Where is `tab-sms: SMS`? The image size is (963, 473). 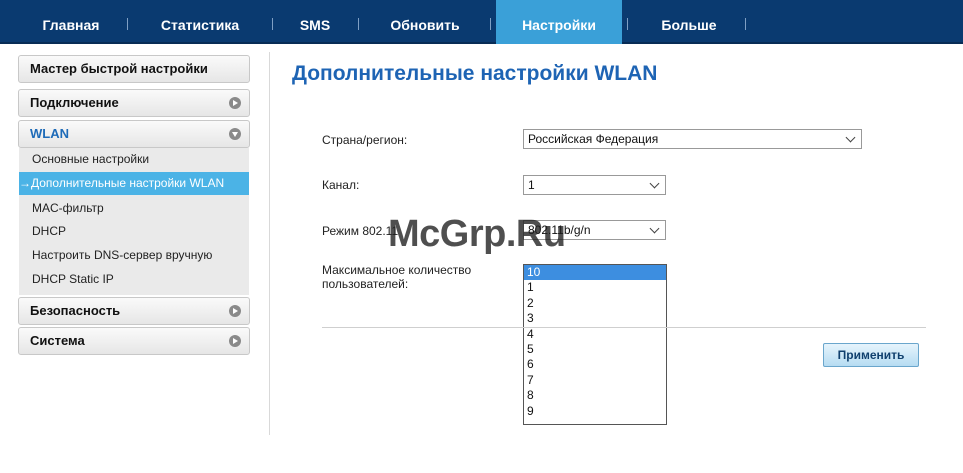
tab-sms: SMS is located at coordinates (315, 22).